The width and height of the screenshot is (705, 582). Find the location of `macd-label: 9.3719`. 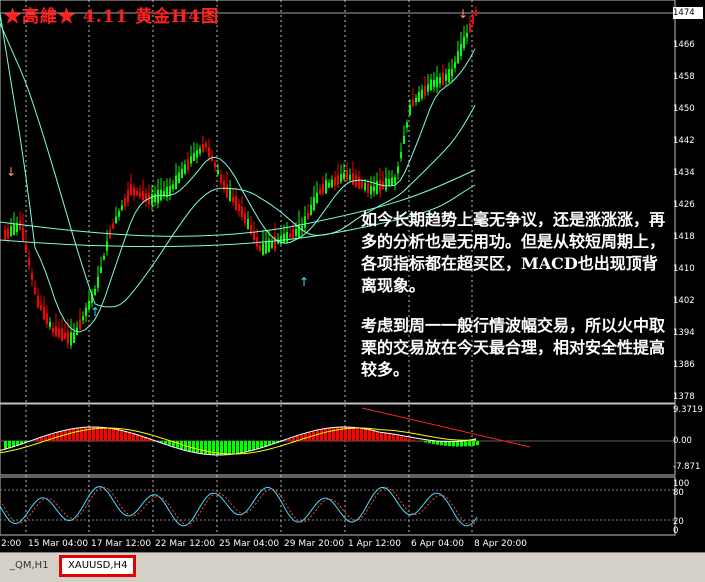

macd-label: 9.3719 is located at coordinates (688, 410).